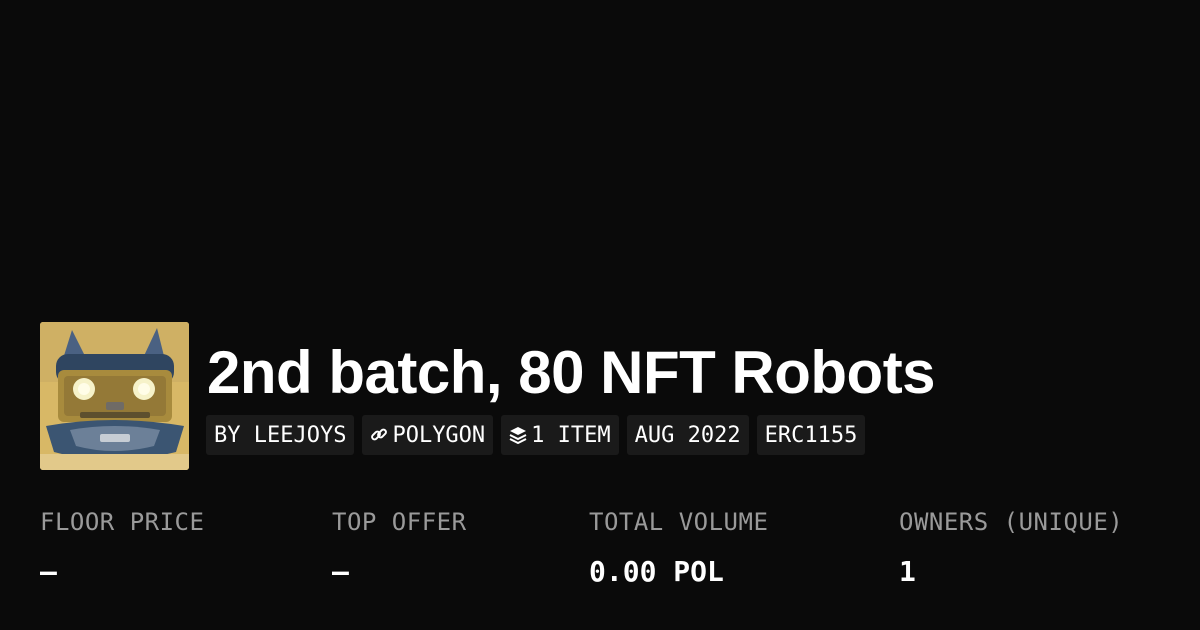 Image resolution: width=1200 pixels, height=630 pixels. Describe the element at coordinates (399, 522) in the screenshot. I see `stat-label: TOP OFFER` at that location.